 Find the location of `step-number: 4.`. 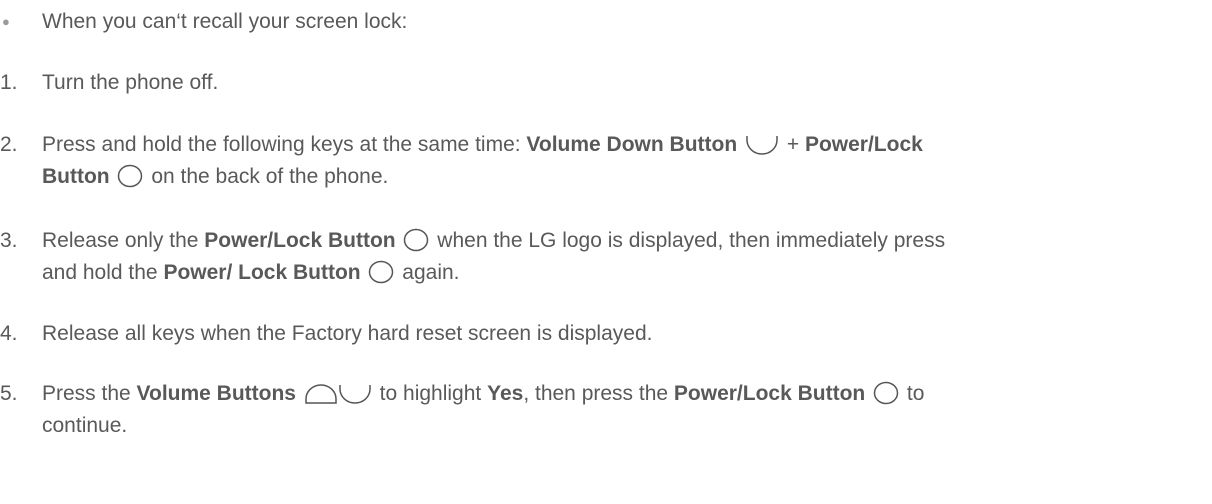

step-number: 4. is located at coordinates (9, 333).